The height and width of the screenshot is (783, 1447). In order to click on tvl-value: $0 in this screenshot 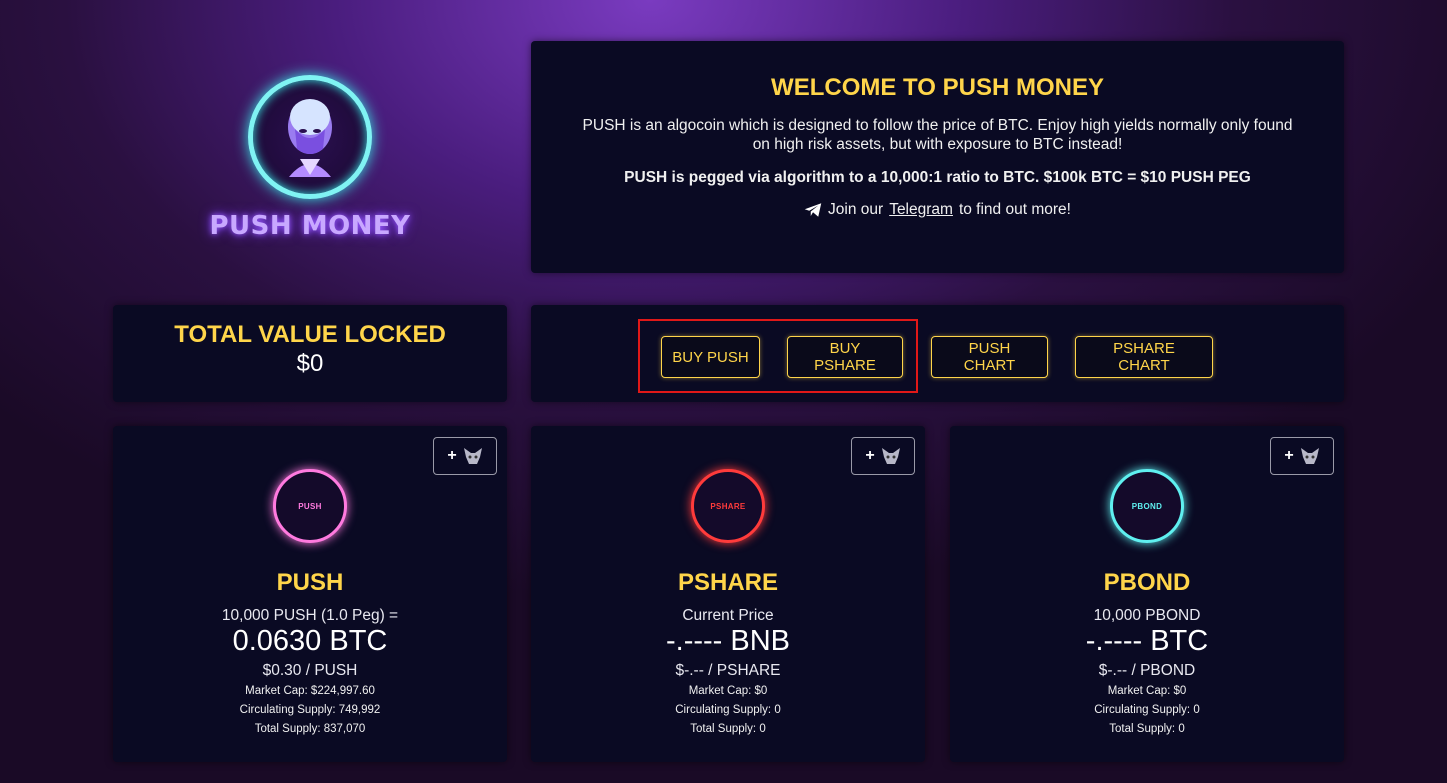, I will do `click(310, 363)`.